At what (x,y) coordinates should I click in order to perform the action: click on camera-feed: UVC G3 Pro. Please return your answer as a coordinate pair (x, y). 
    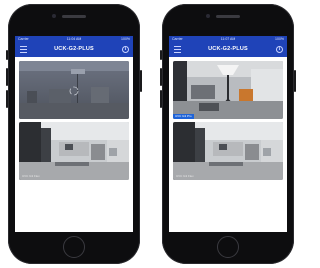
    Looking at the image, I should click on (228, 90).